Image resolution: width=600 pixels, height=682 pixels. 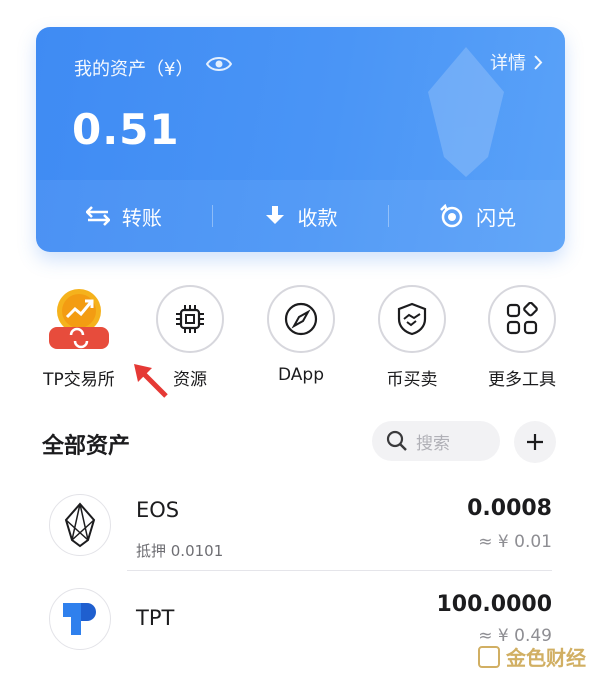 What do you see at coordinates (274, 215) in the screenshot?
I see `receive-icon` at bounding box center [274, 215].